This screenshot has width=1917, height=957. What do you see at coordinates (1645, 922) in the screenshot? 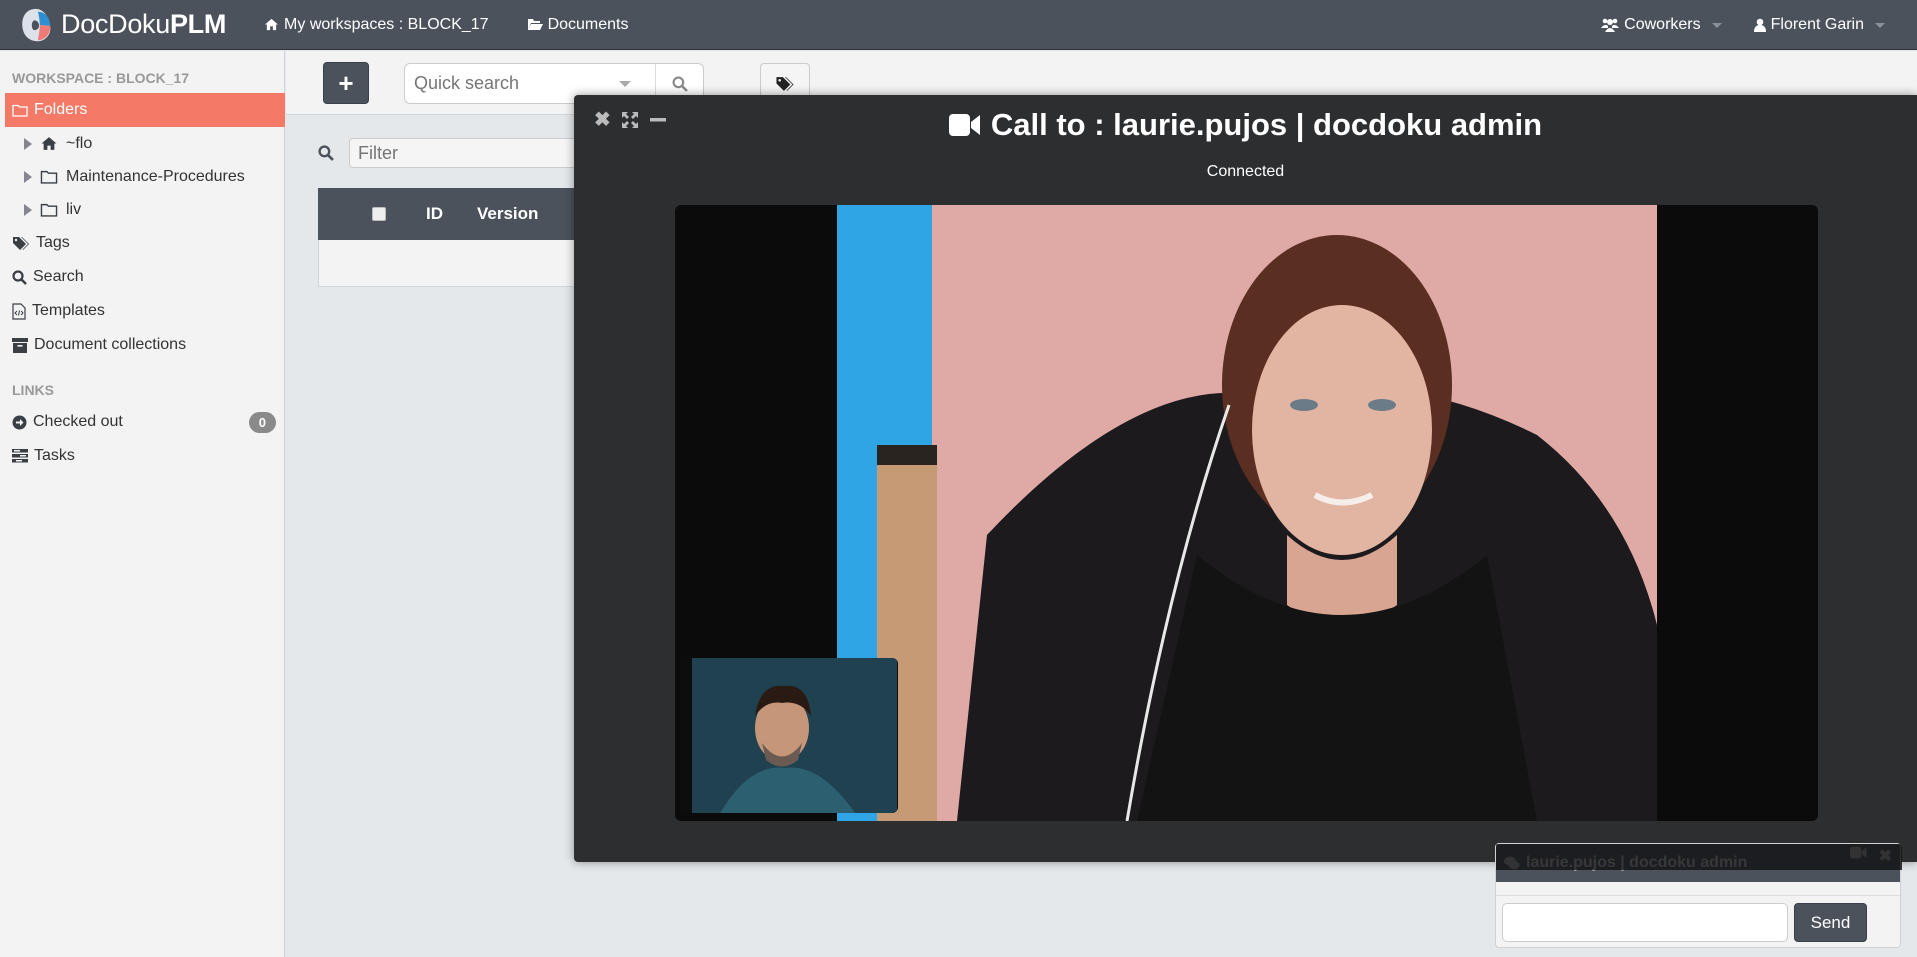
I see `chat-message-input` at bounding box center [1645, 922].